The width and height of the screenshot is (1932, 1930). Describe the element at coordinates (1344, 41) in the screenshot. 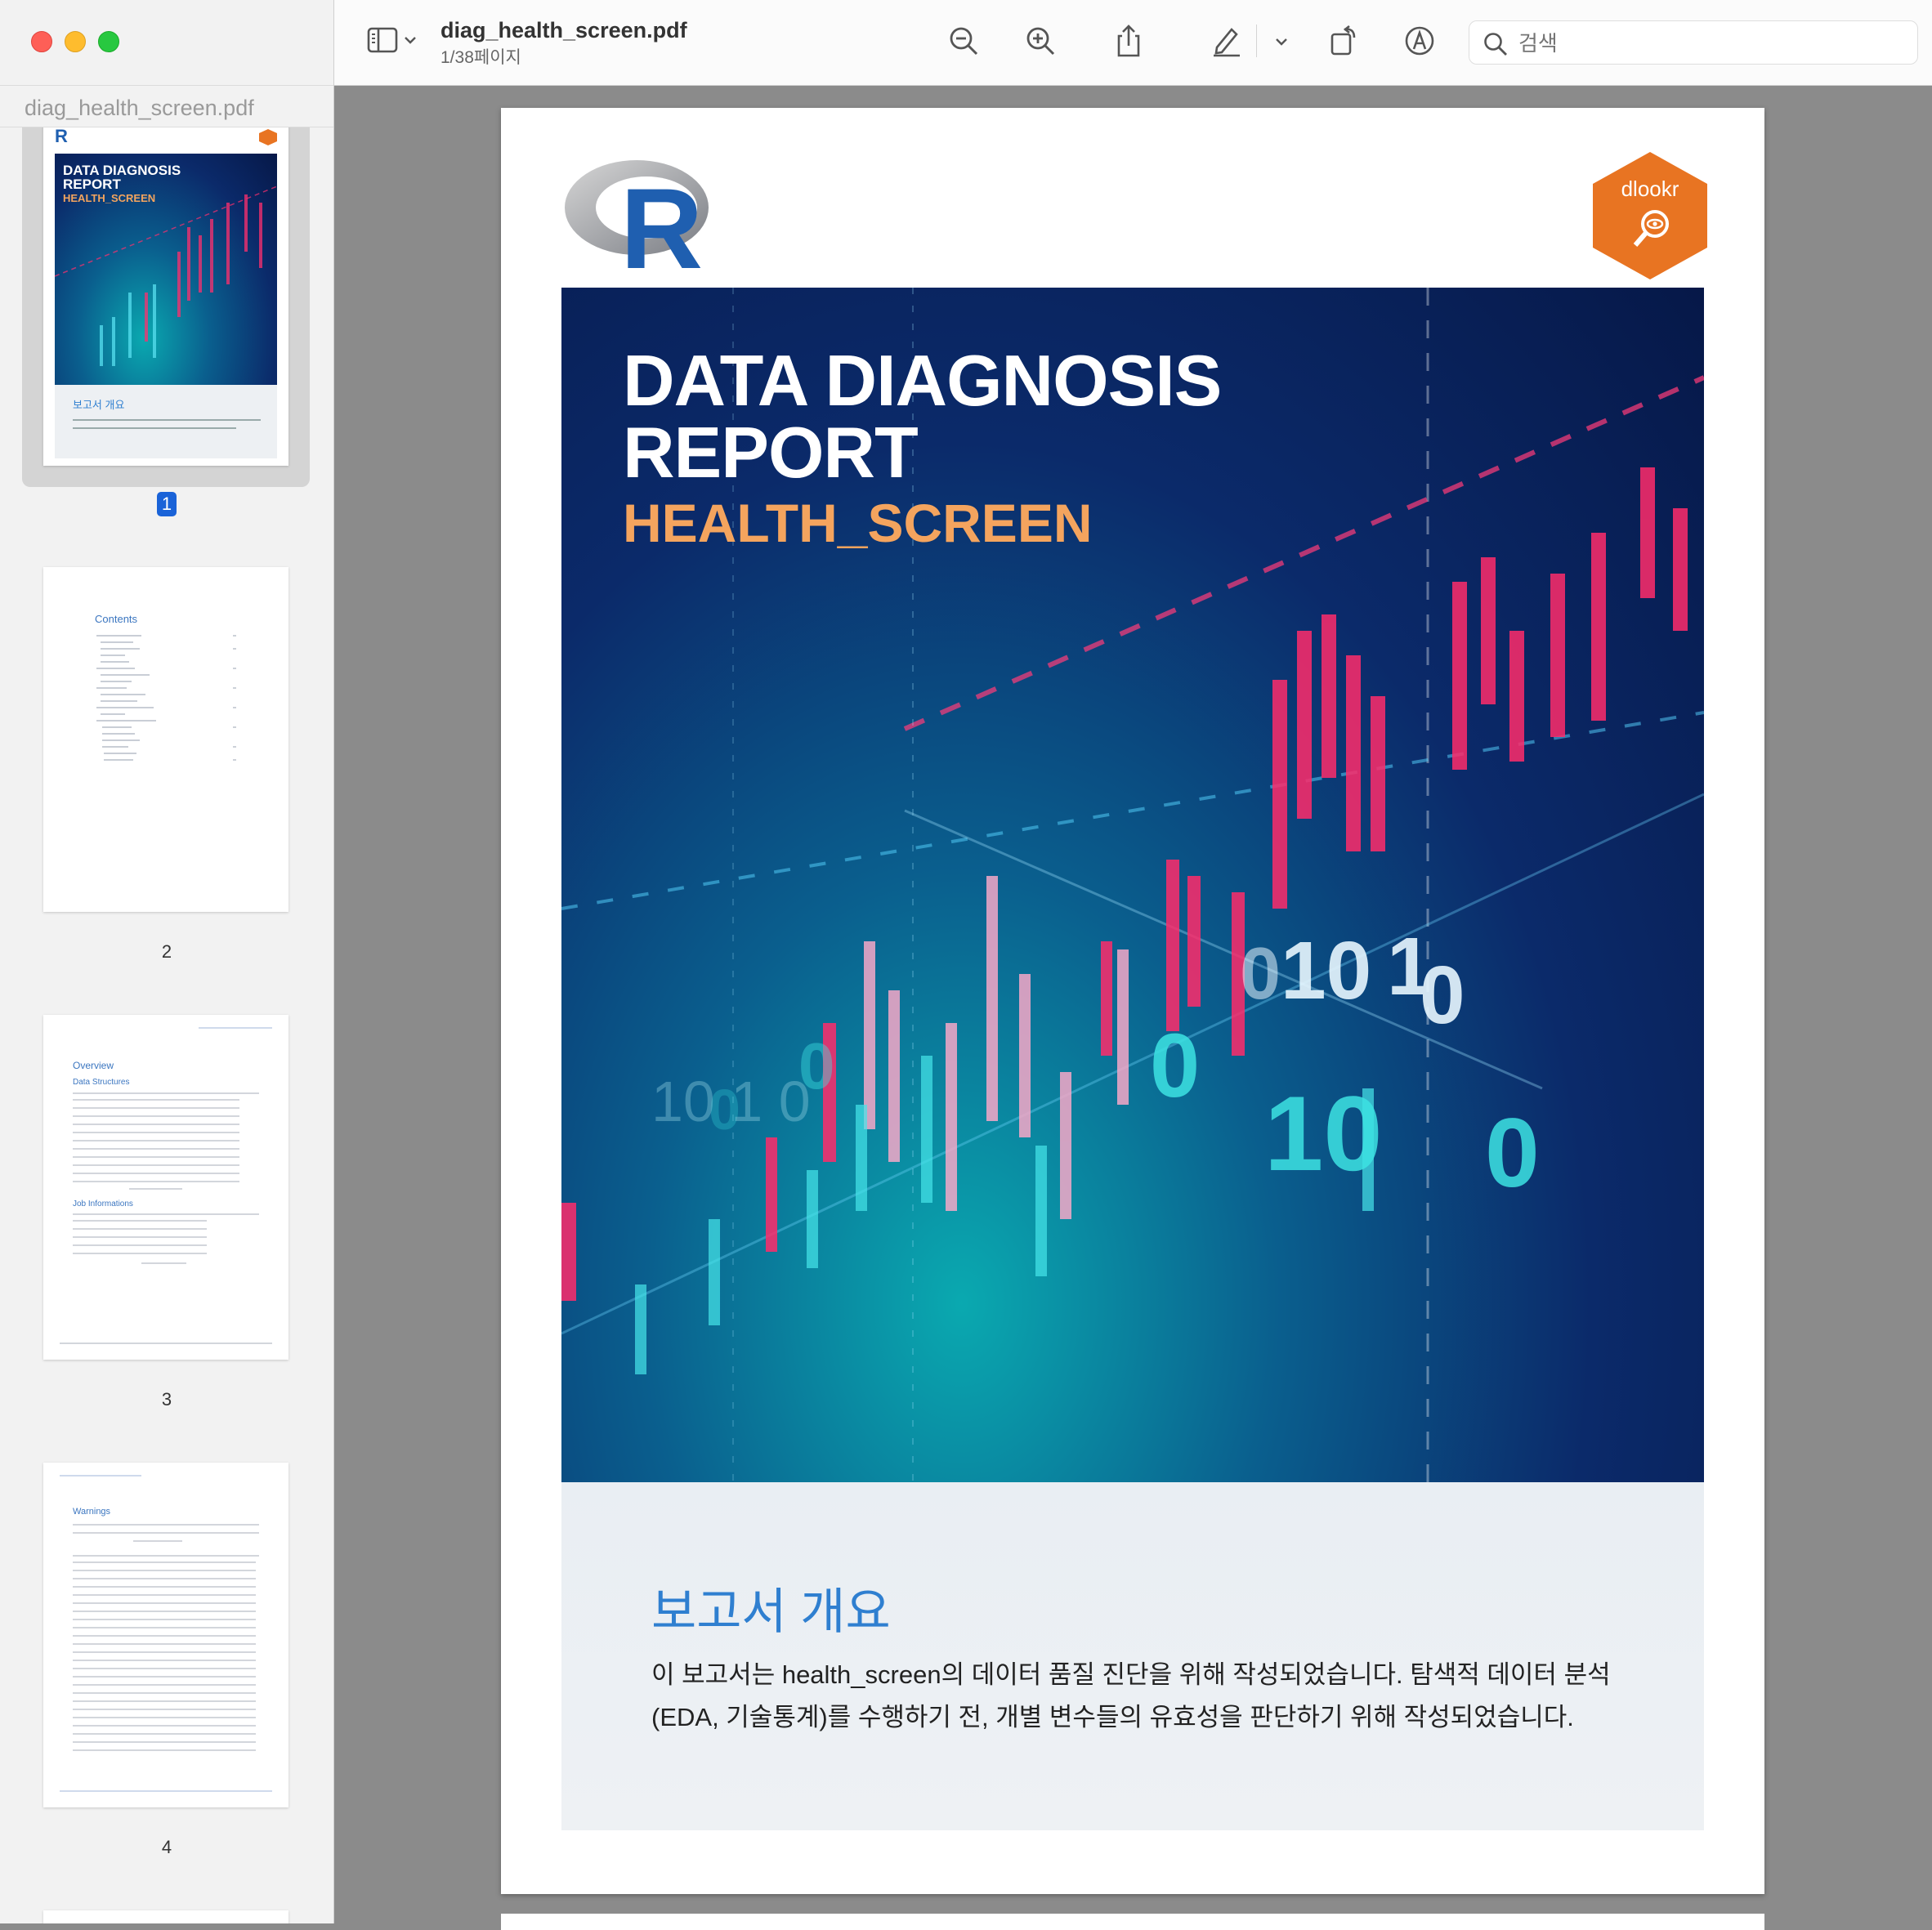

I see `rotate-icon` at that location.